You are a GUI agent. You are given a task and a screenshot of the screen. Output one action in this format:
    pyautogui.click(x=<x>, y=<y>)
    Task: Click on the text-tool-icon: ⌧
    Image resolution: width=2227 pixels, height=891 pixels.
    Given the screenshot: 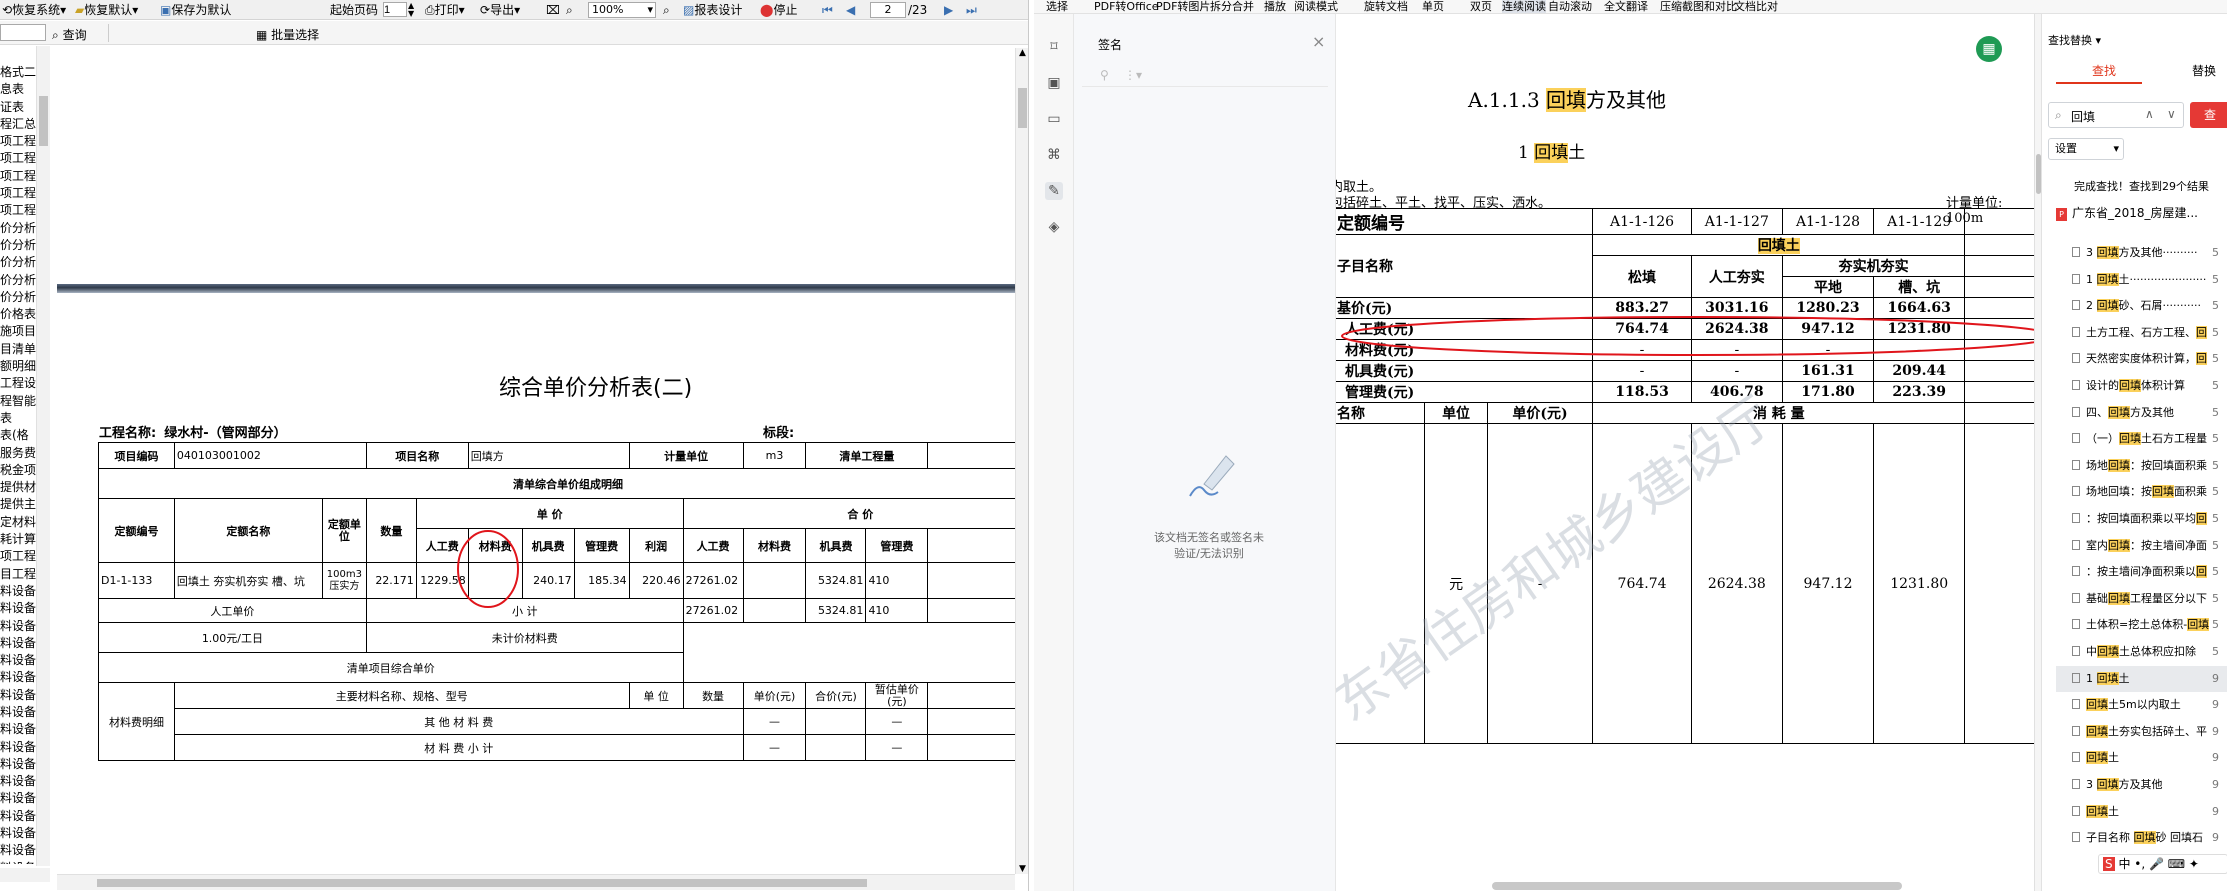 What is the action you would take?
    pyautogui.click(x=553, y=10)
    